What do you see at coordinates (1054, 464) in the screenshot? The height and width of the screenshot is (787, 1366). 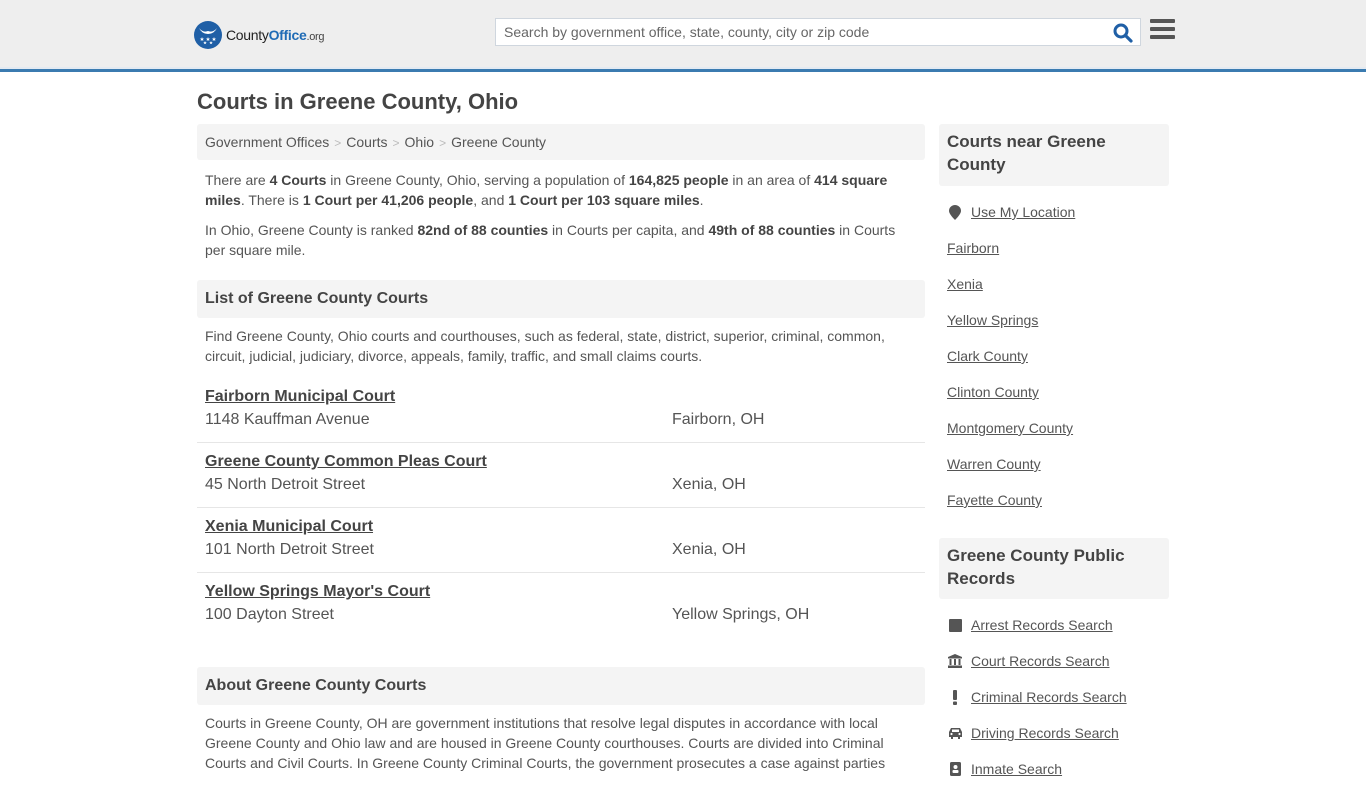 I see `nearby-link-item: Warren County` at bounding box center [1054, 464].